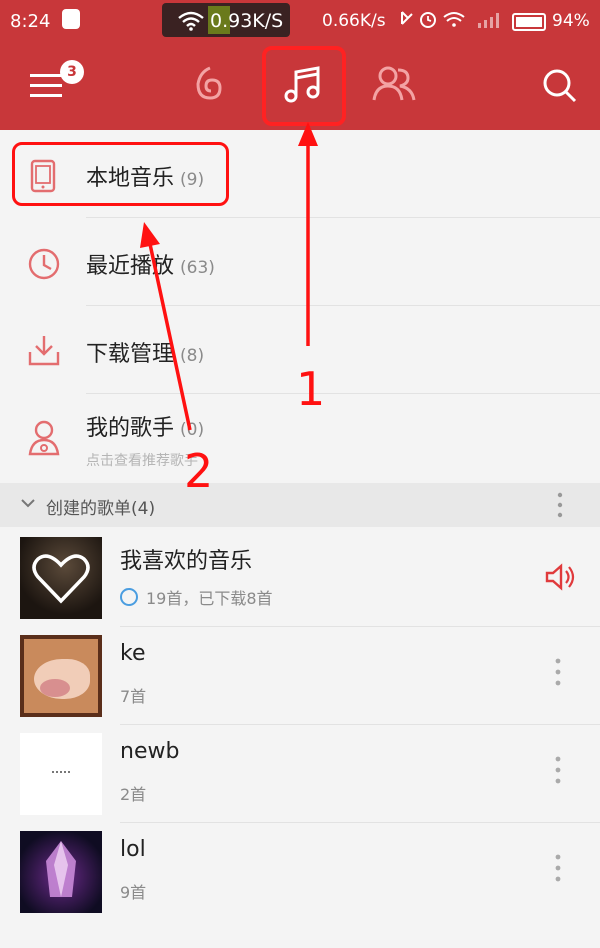  What do you see at coordinates (192, 430) in the screenshot?
I see `menu-item-count: (0)` at bounding box center [192, 430].